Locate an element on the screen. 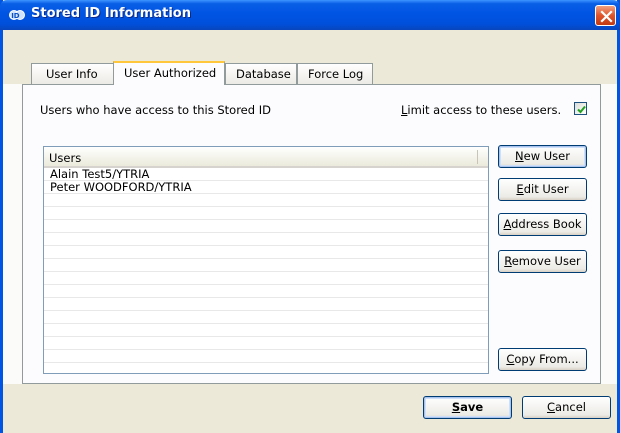  tab-database: Database is located at coordinates (261, 73).